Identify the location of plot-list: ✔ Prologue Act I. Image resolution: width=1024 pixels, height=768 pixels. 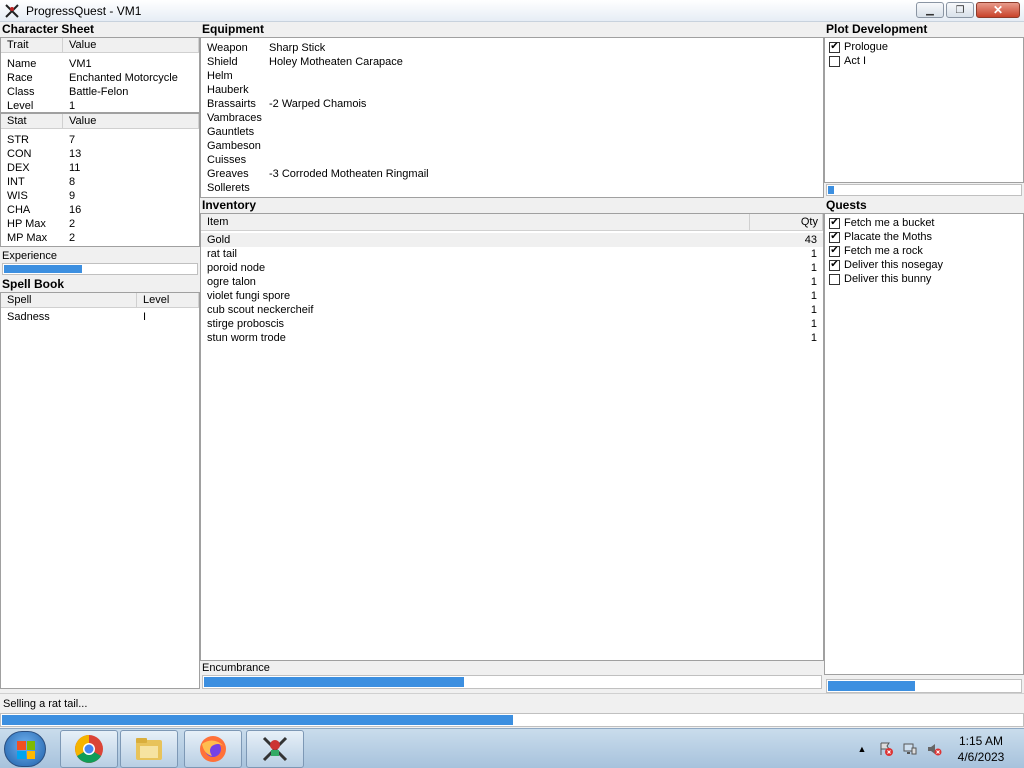
(924, 110).